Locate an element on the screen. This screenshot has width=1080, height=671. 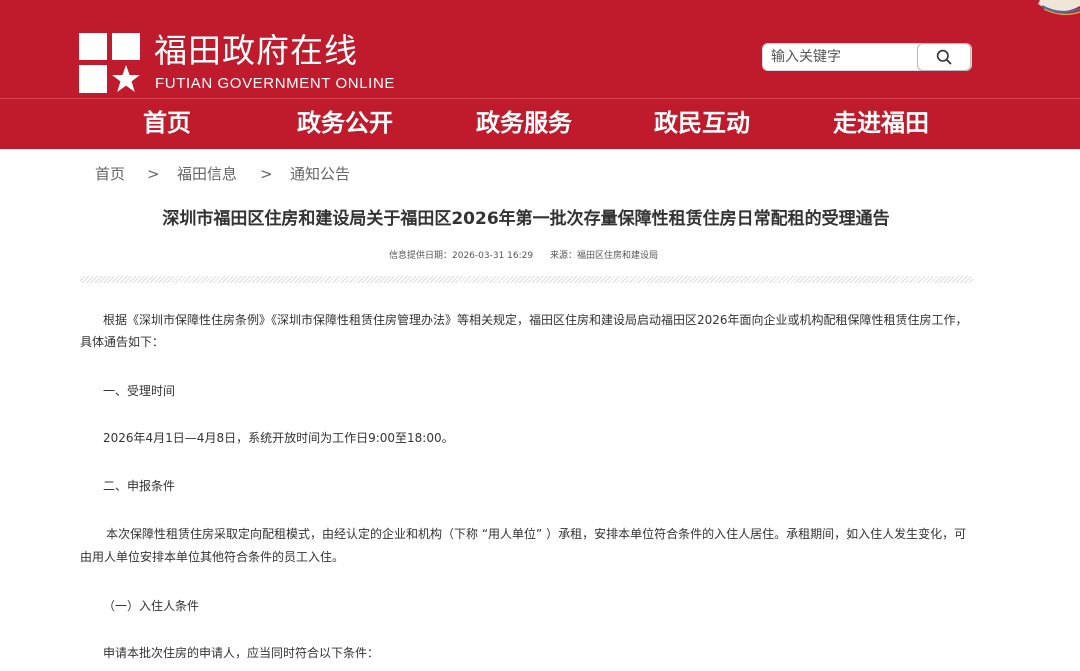
article-paragraph: 2026年4月1日—4月8日，系统开放时间为工作日9:00至18:00。 is located at coordinates (278, 438).